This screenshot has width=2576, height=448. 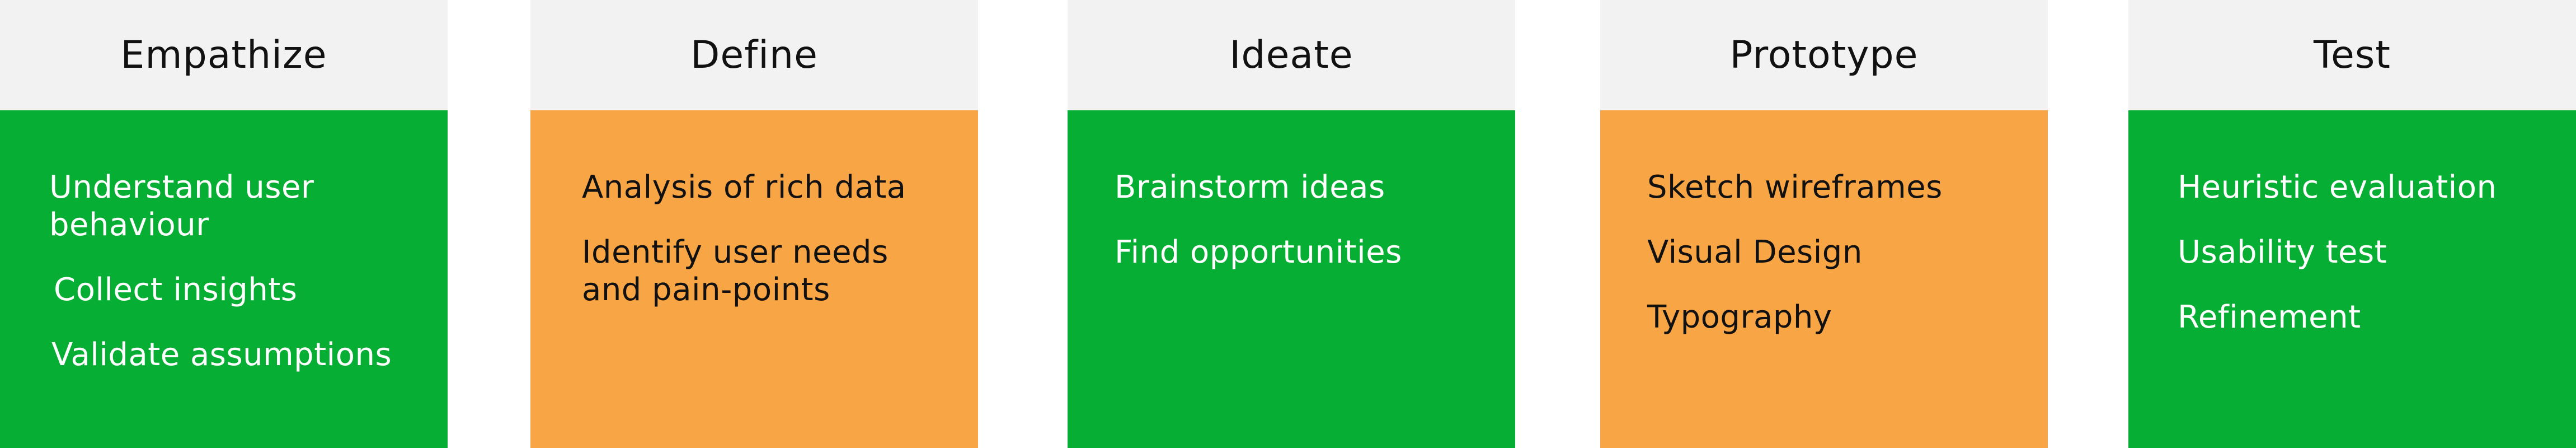 What do you see at coordinates (1258, 252) in the screenshot?
I see `stage-item: Find opportunities` at bounding box center [1258, 252].